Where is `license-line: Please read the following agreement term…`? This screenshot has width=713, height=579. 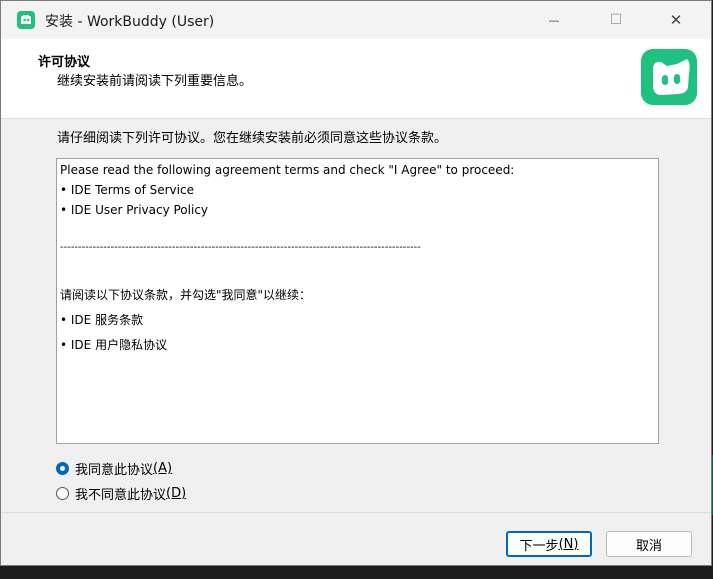 license-line: Please read the following agreement term… is located at coordinates (287, 170).